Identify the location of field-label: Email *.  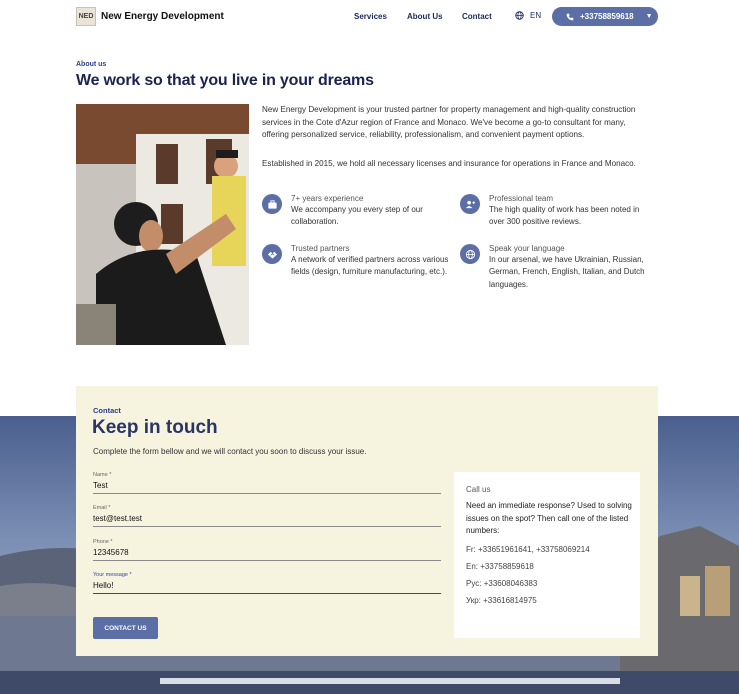
(102, 508).